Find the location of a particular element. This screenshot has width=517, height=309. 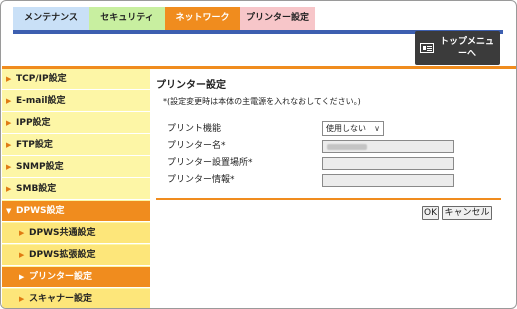

sidebar-item-scanner-settings: ▶ スキャナー設定 is located at coordinates (76, 298).